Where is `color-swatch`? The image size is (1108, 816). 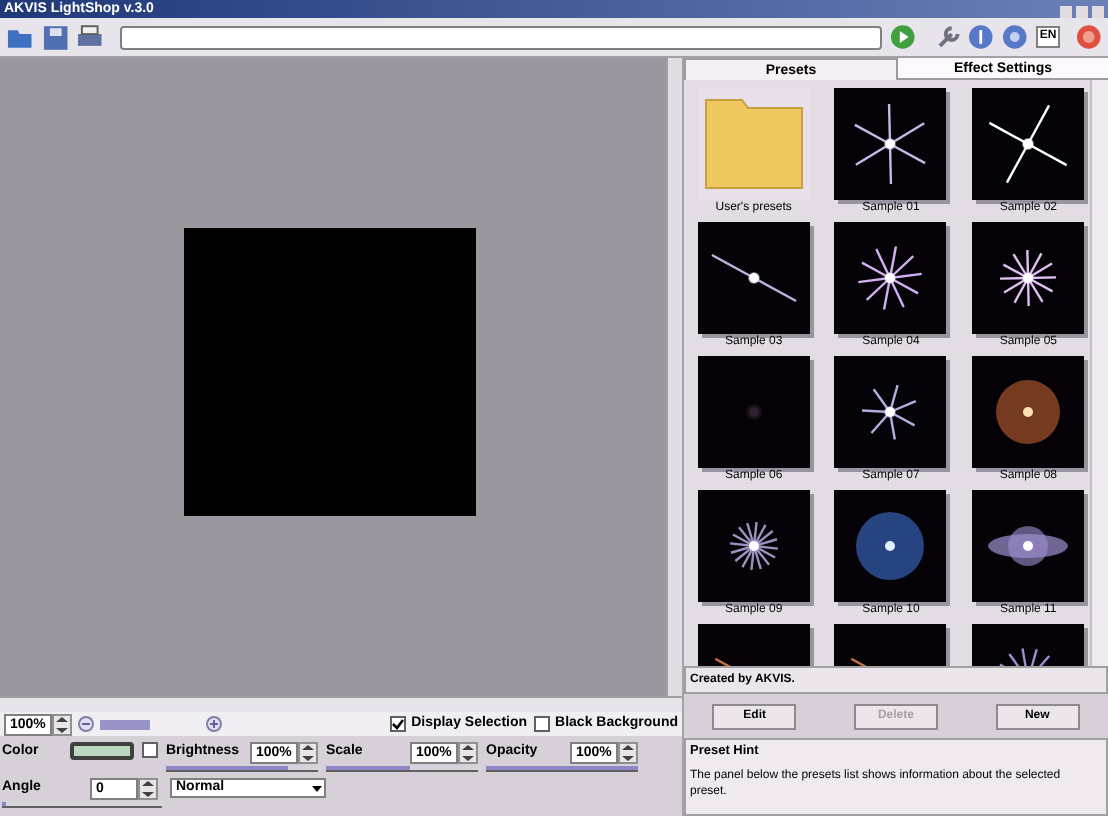
color-swatch is located at coordinates (102, 751).